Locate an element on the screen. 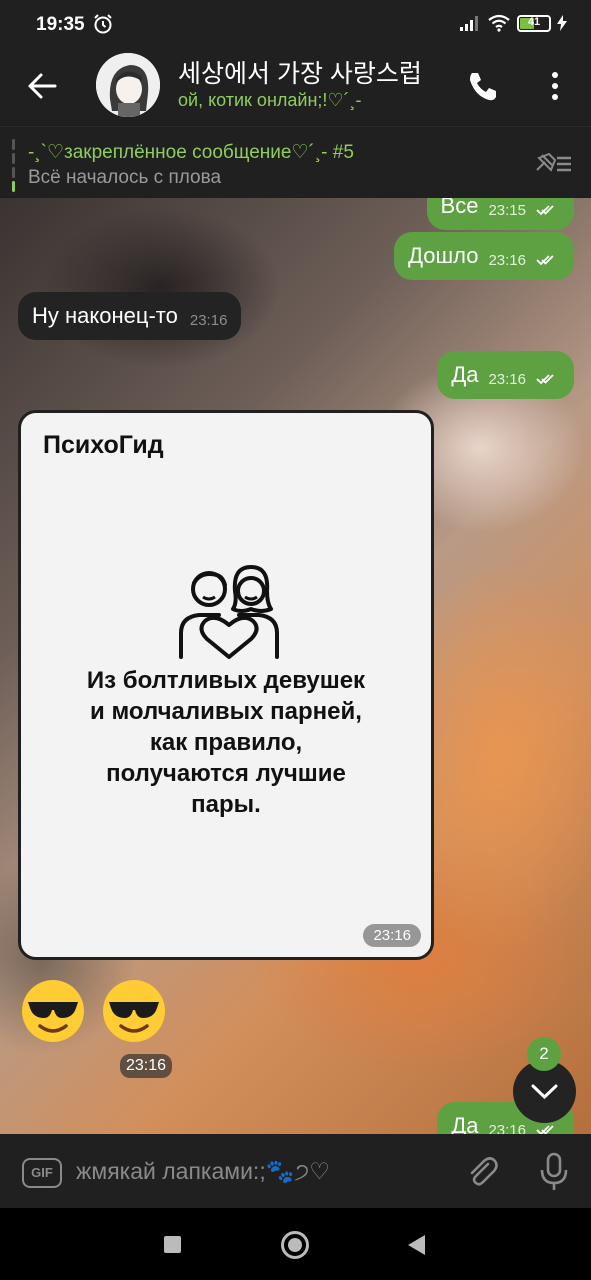  battery-icon: 41 is located at coordinates (534, 23).